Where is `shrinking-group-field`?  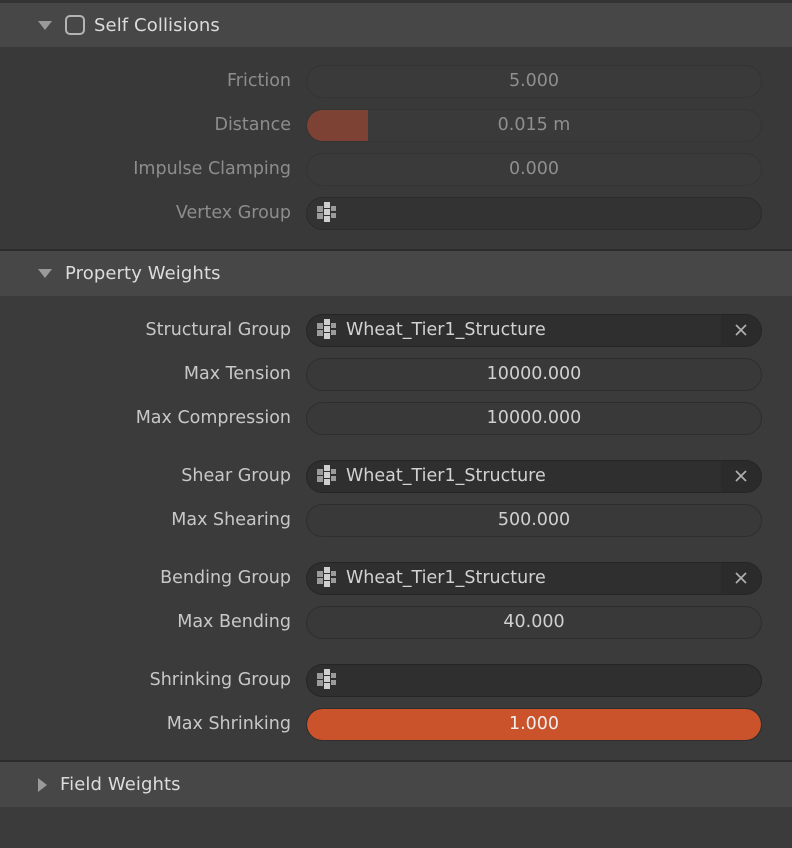
shrinking-group-field is located at coordinates (534, 680).